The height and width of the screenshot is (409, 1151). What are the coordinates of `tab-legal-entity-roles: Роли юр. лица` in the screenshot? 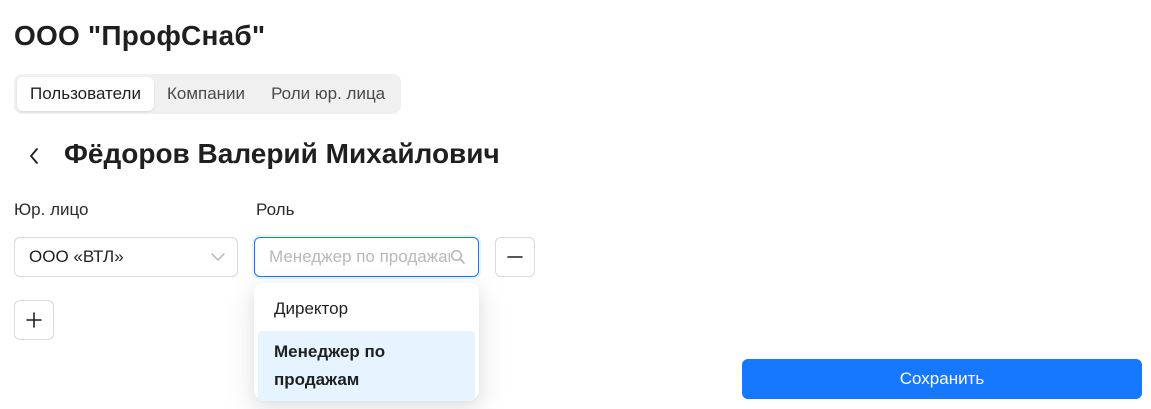 It's located at (328, 94).